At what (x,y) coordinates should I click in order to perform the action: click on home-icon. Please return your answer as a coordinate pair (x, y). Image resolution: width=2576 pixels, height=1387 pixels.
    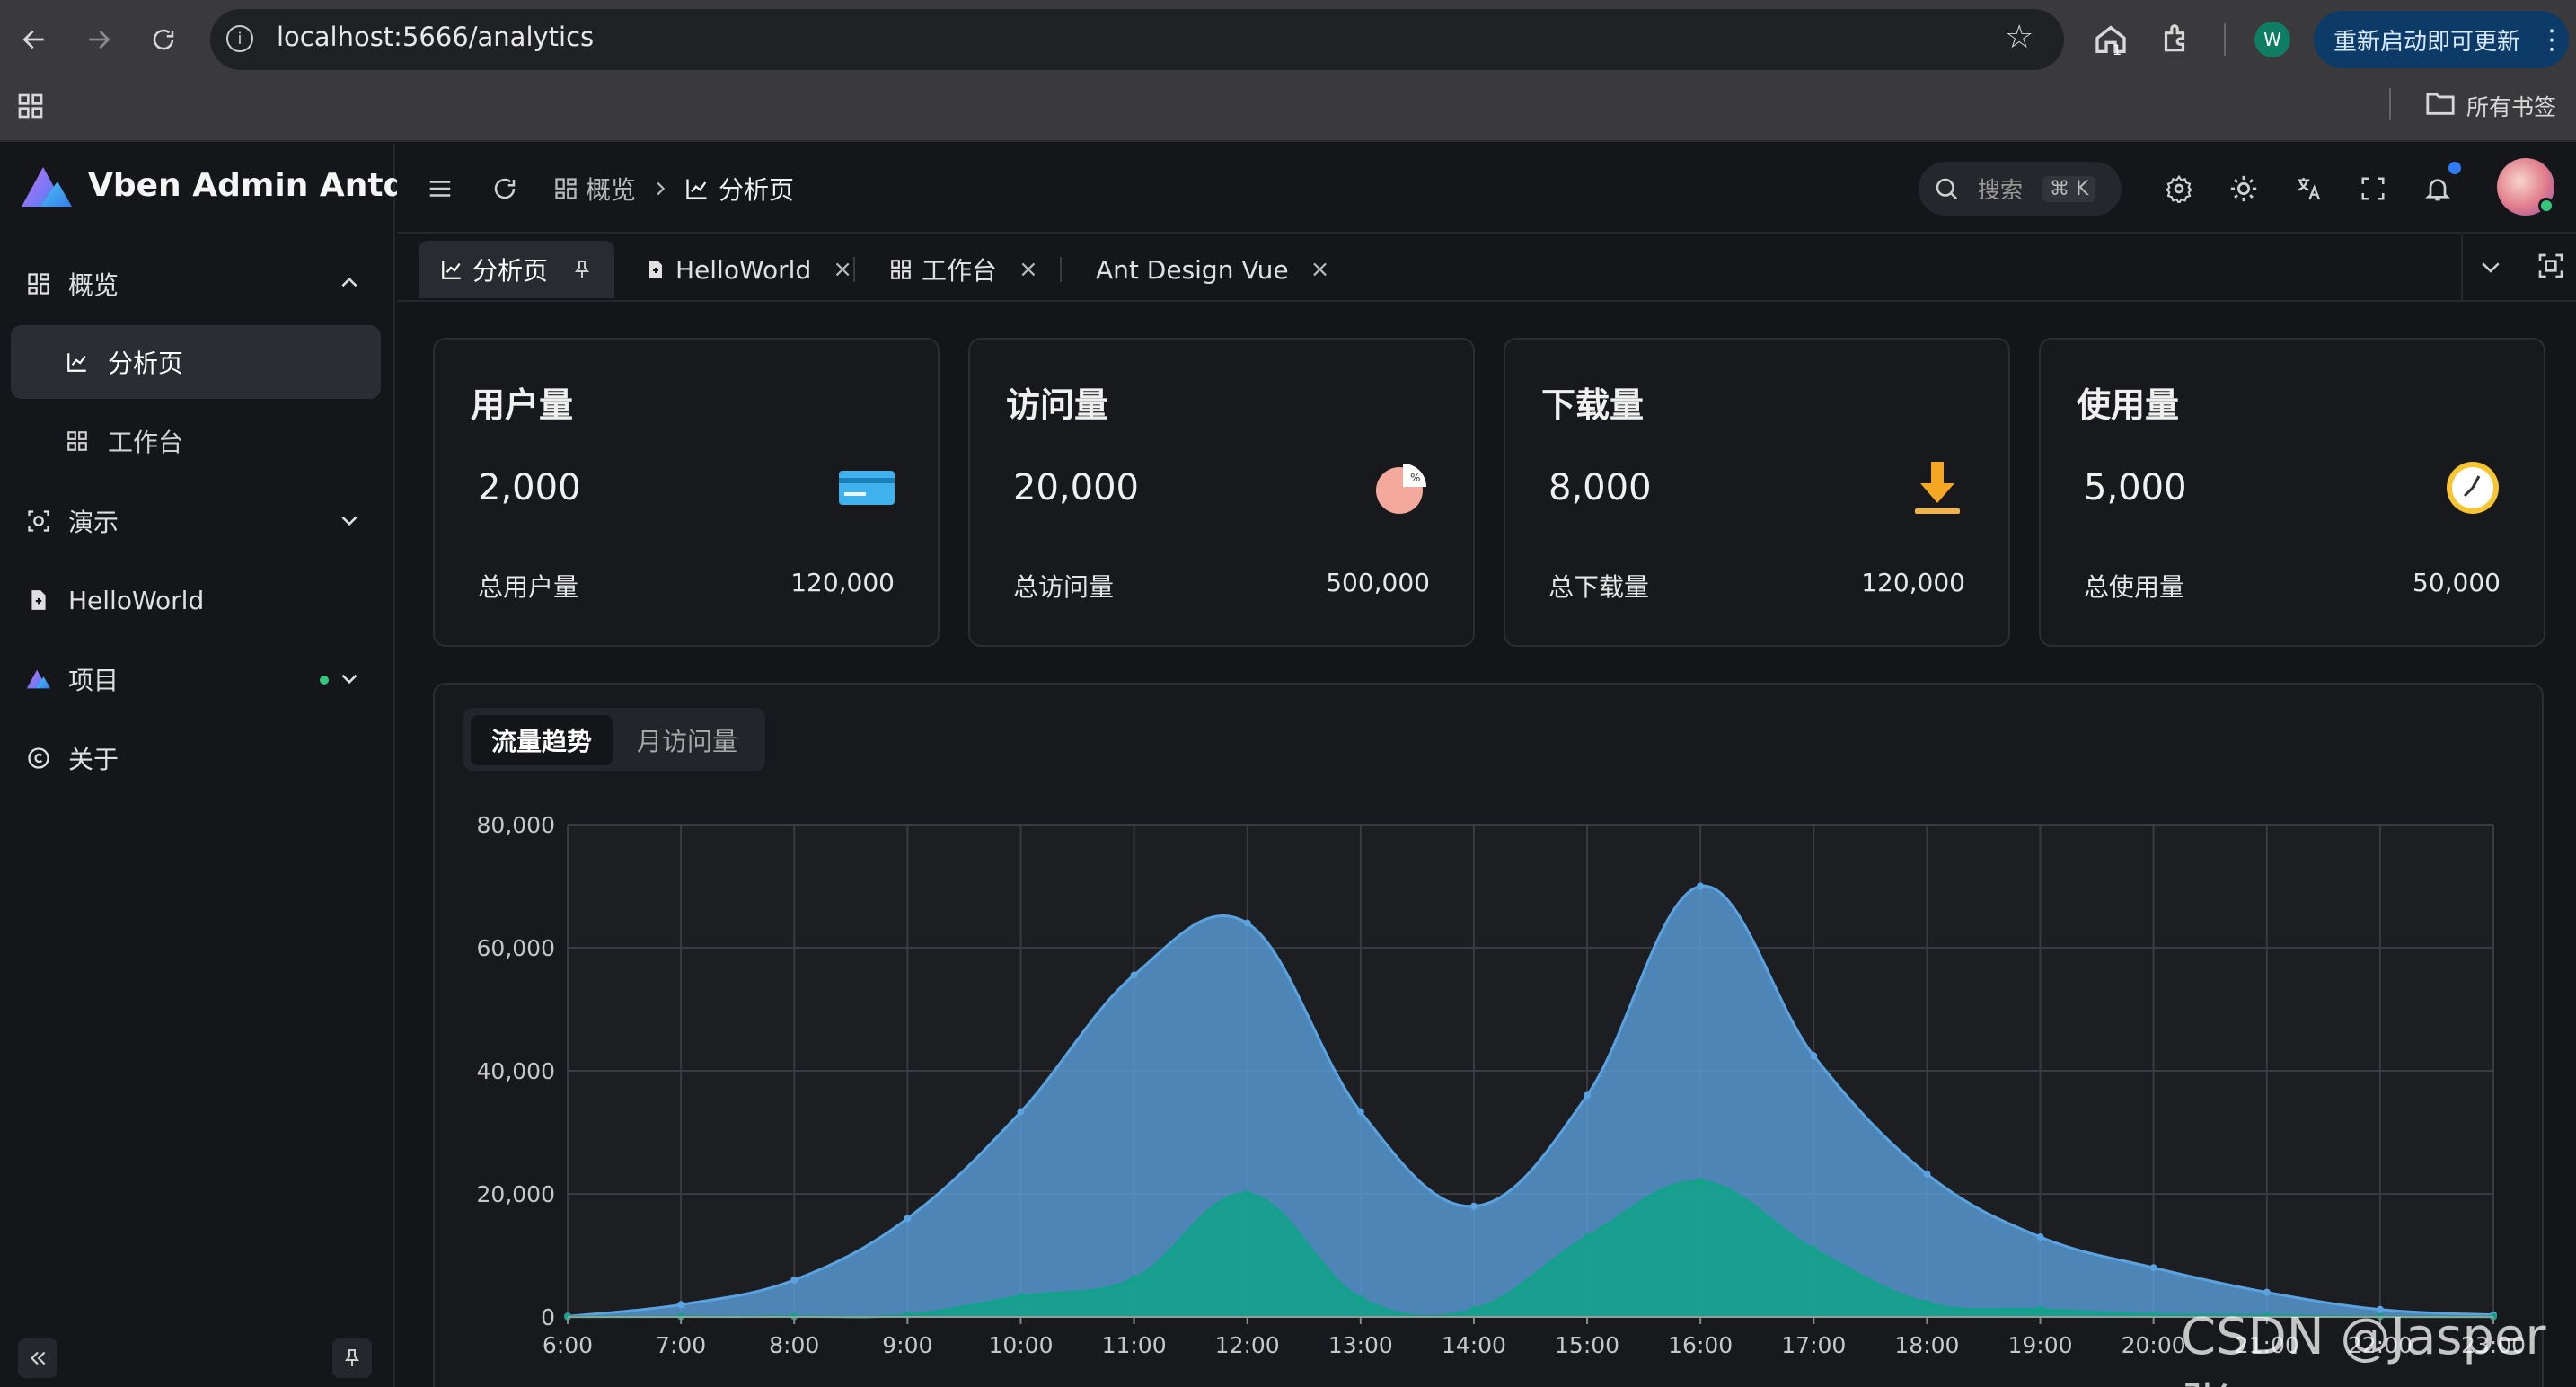
    Looking at the image, I should click on (2111, 41).